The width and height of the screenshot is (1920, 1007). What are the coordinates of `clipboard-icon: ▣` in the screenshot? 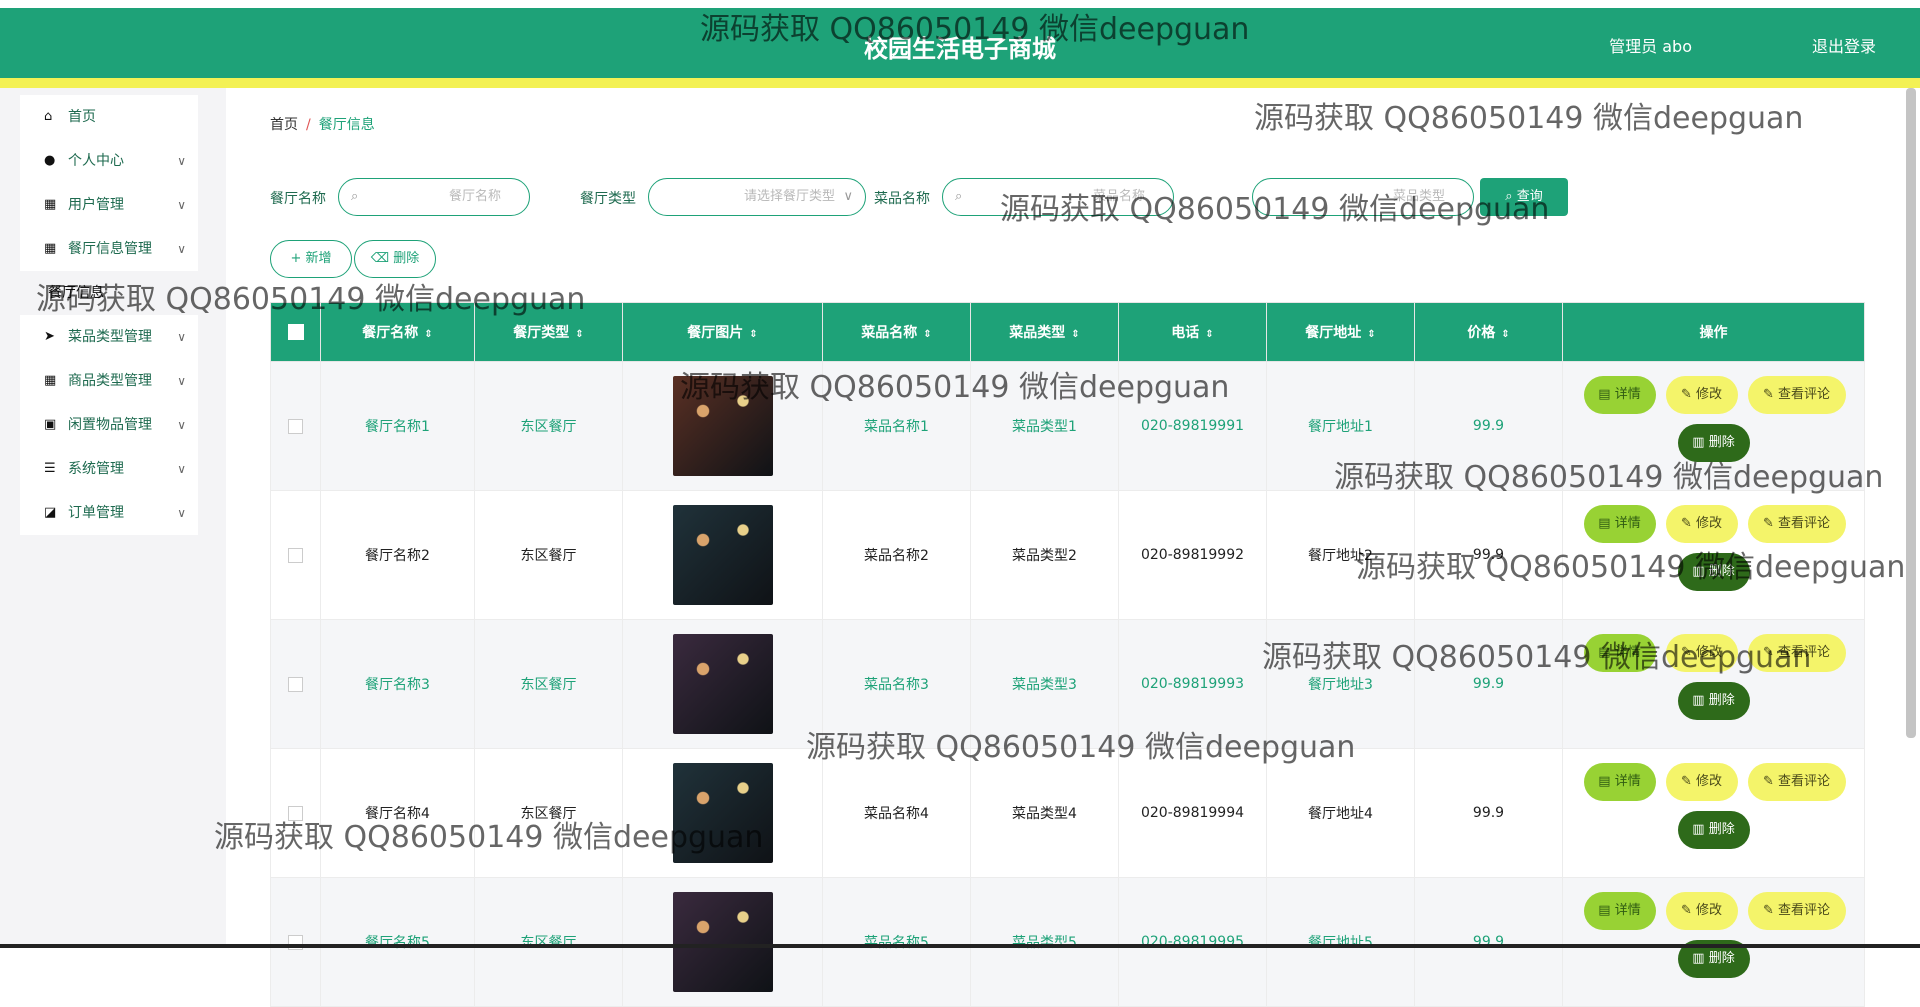 It's located at (50, 424).